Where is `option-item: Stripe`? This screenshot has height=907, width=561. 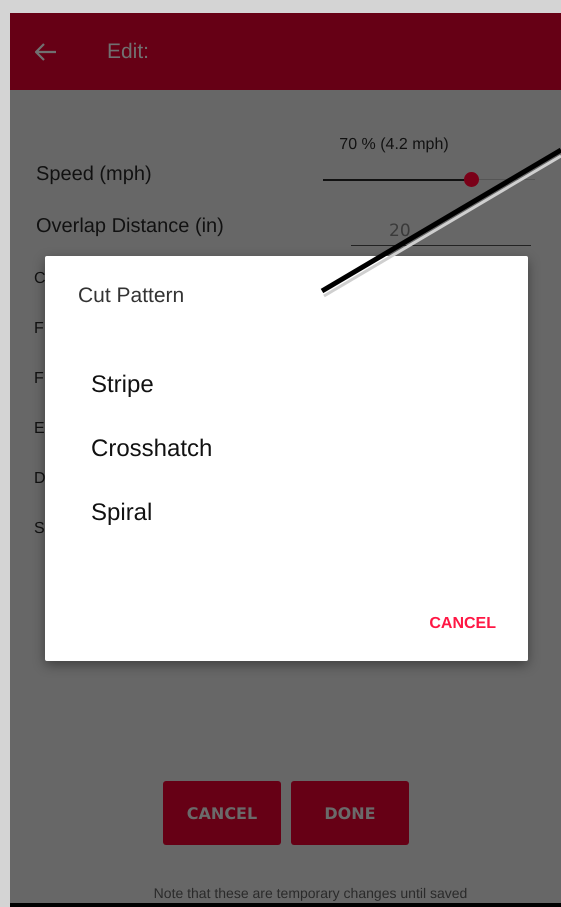 option-item: Stripe is located at coordinates (293, 385).